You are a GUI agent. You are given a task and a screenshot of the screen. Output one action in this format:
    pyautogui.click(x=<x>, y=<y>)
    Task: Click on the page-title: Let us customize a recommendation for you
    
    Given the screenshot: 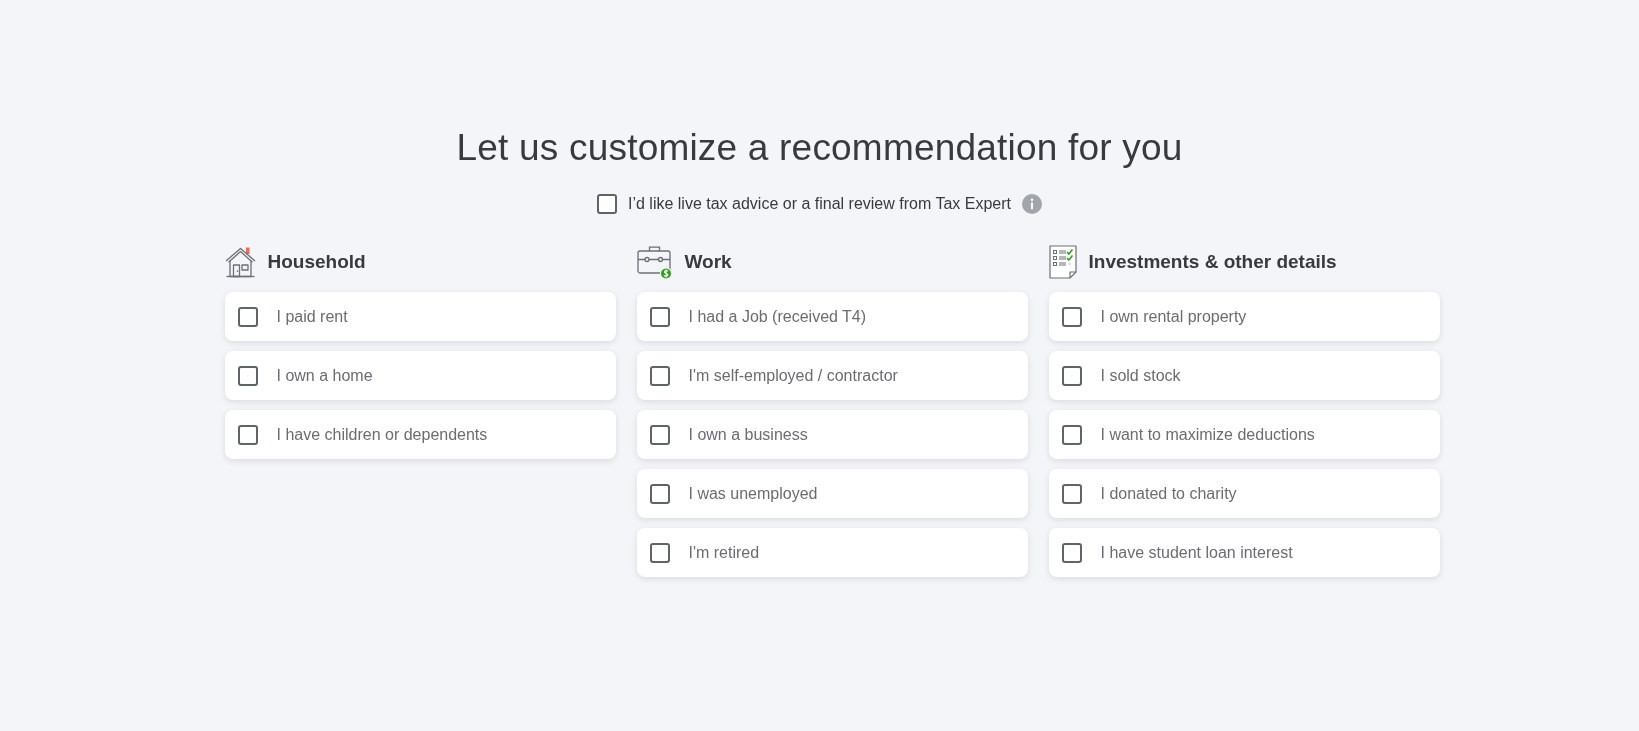 What is the action you would take?
    pyautogui.click(x=819, y=148)
    